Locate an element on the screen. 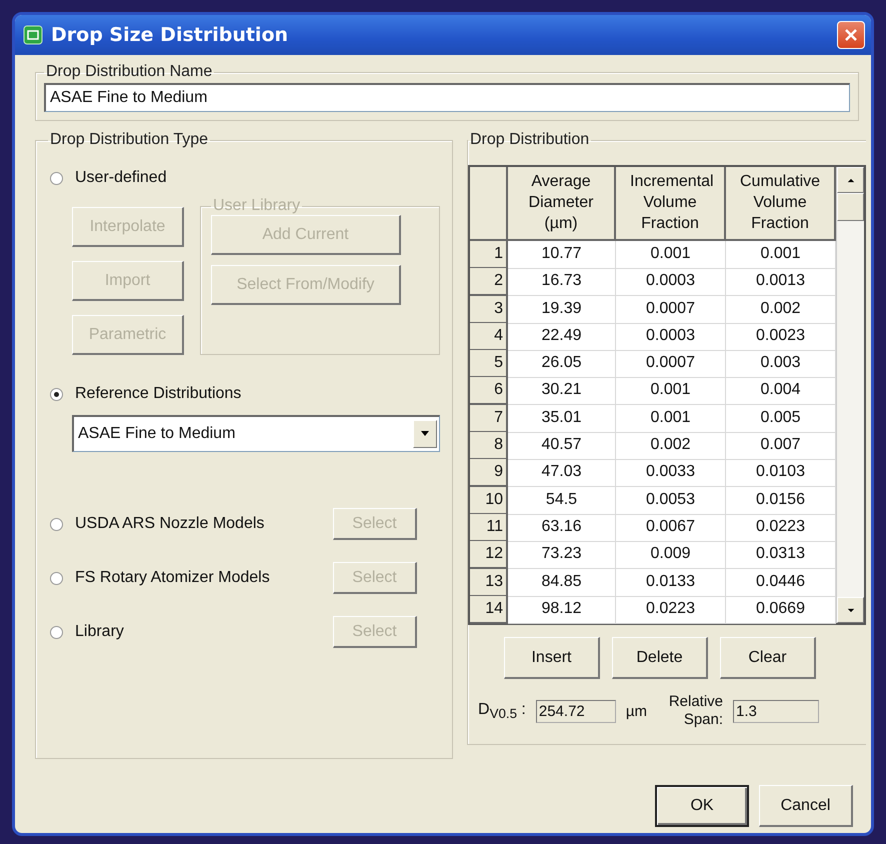  row-number: 6 is located at coordinates (489, 391).